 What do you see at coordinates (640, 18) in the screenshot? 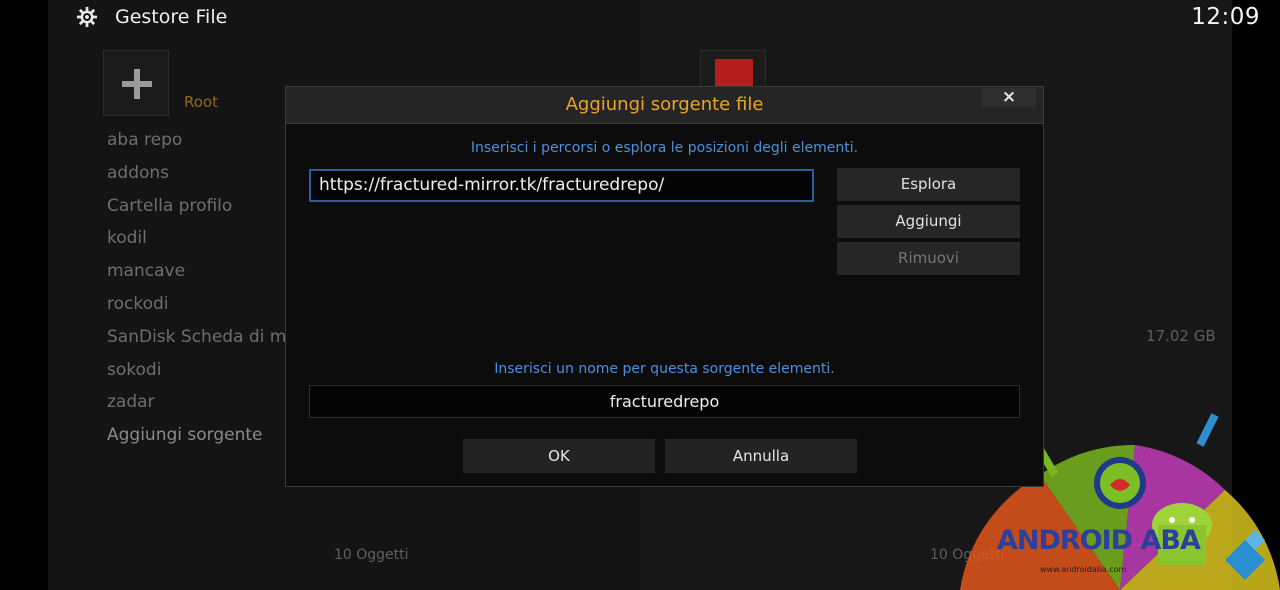
I see `top-bar: Gestore File 12:09` at bounding box center [640, 18].